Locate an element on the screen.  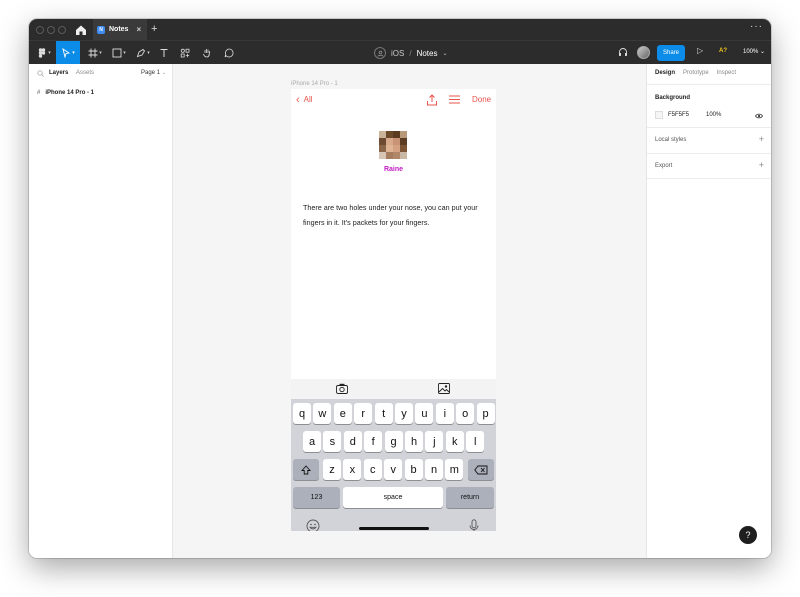
backspace-key is located at coordinates (481, 469).